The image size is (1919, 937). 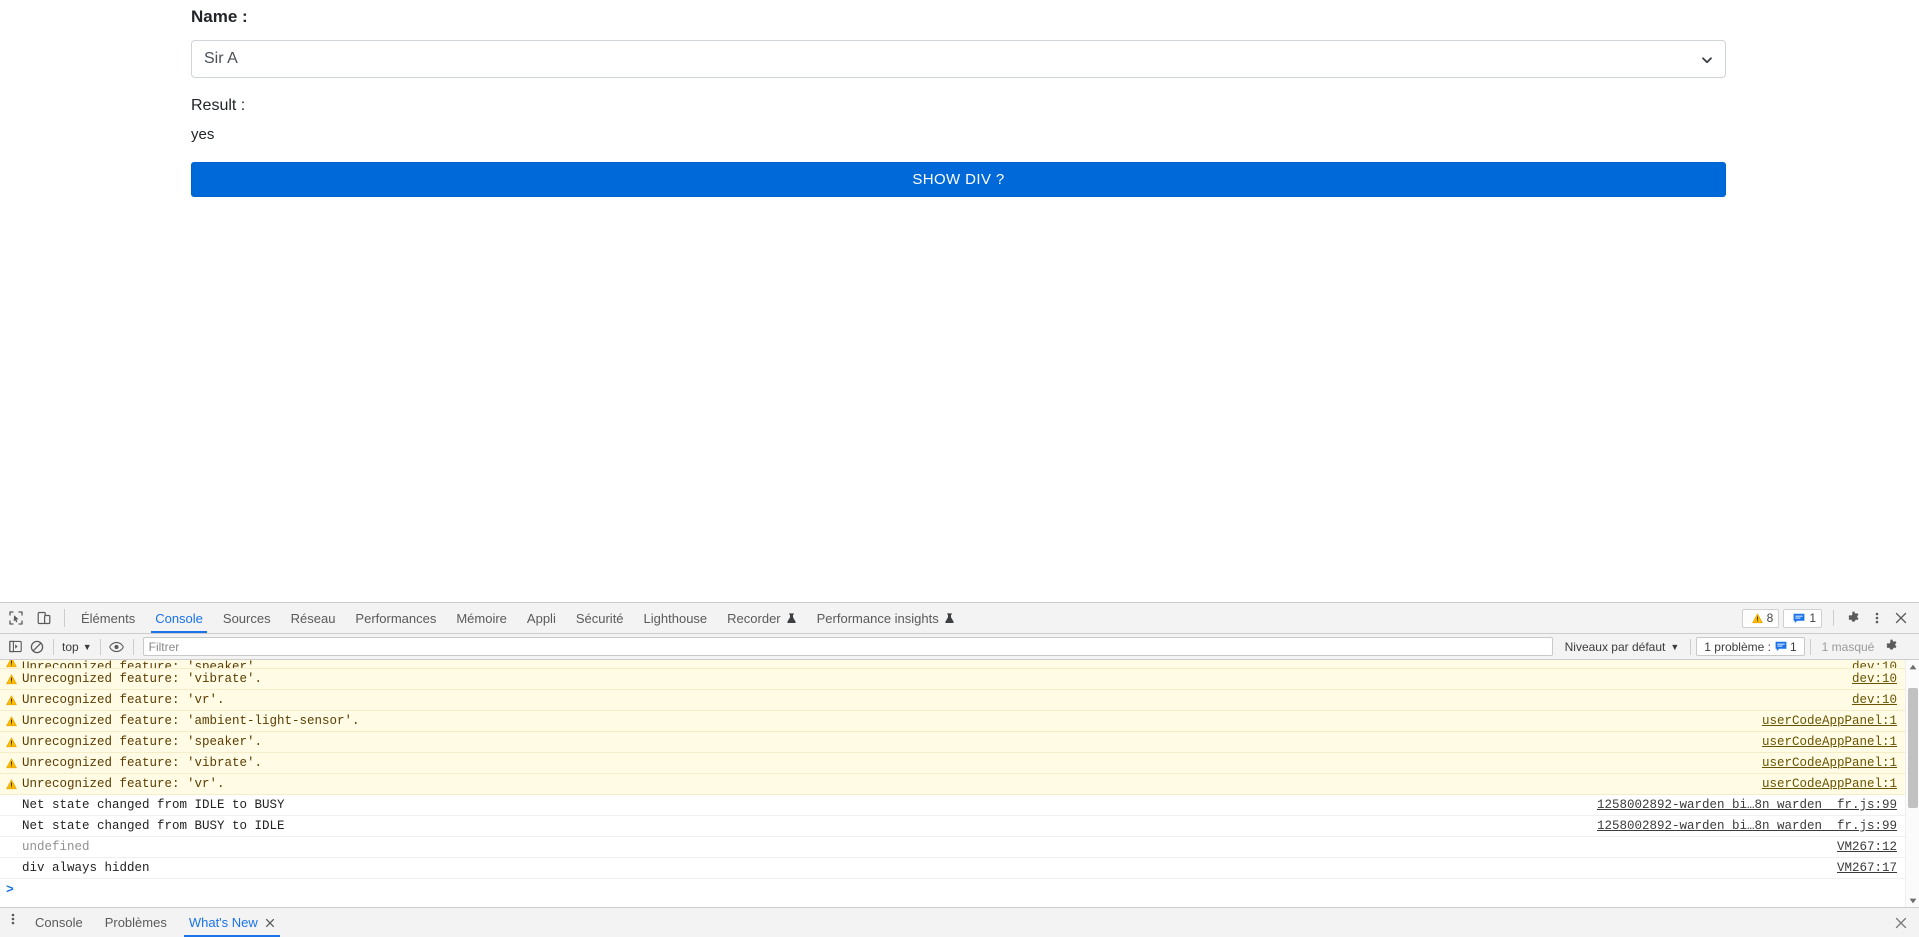 I want to click on tab-sources: Sources, so click(x=247, y=618).